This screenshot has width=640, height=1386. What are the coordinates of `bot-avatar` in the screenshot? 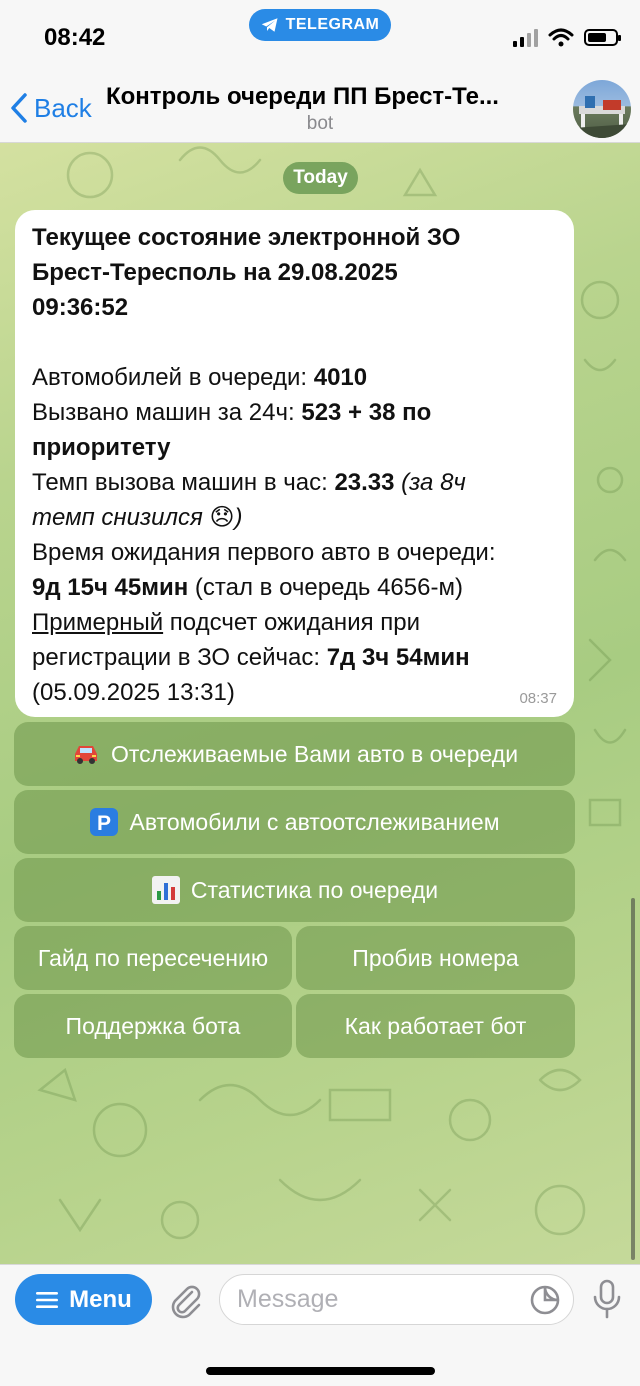 It's located at (602, 109).